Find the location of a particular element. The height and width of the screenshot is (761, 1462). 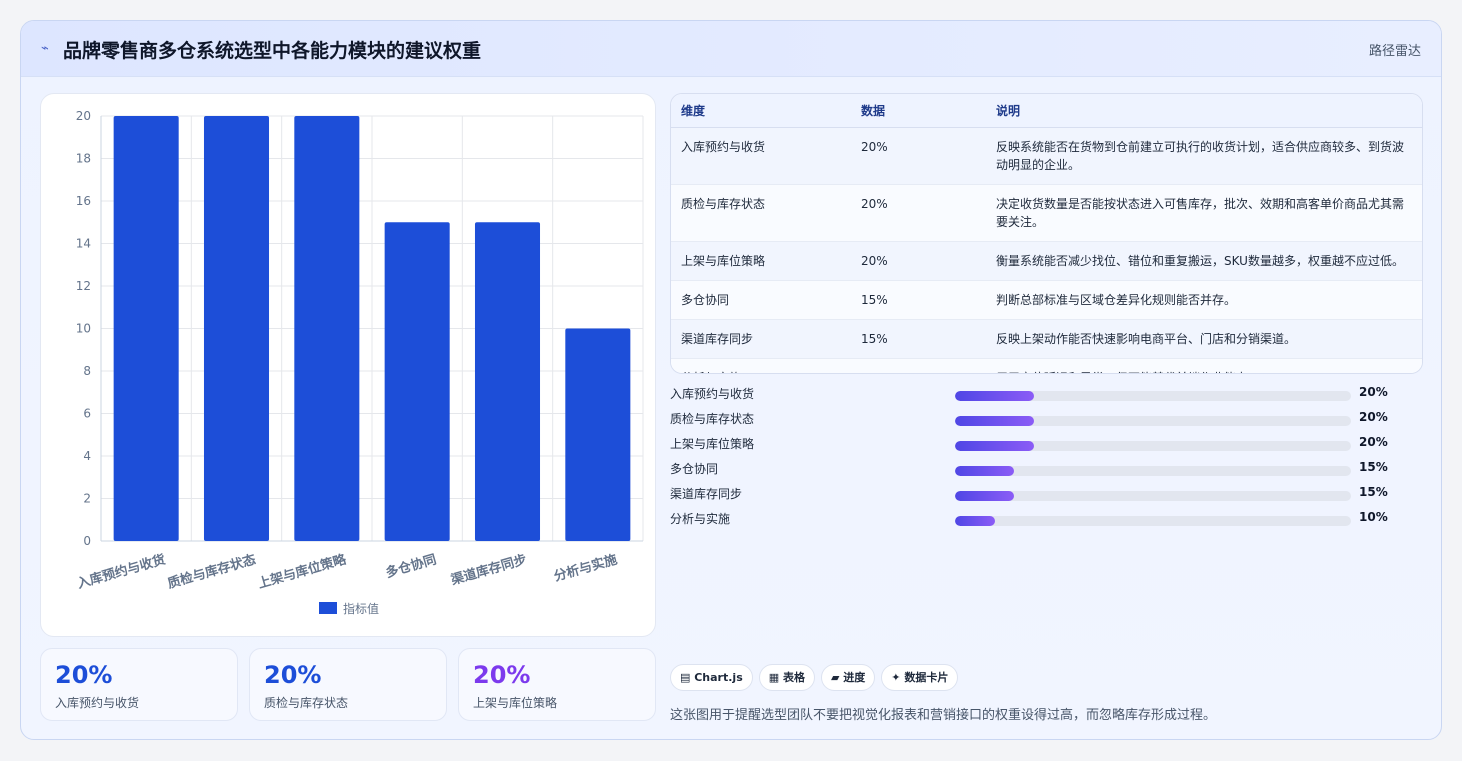

y-tick-label: 10 is located at coordinates (83, 329).